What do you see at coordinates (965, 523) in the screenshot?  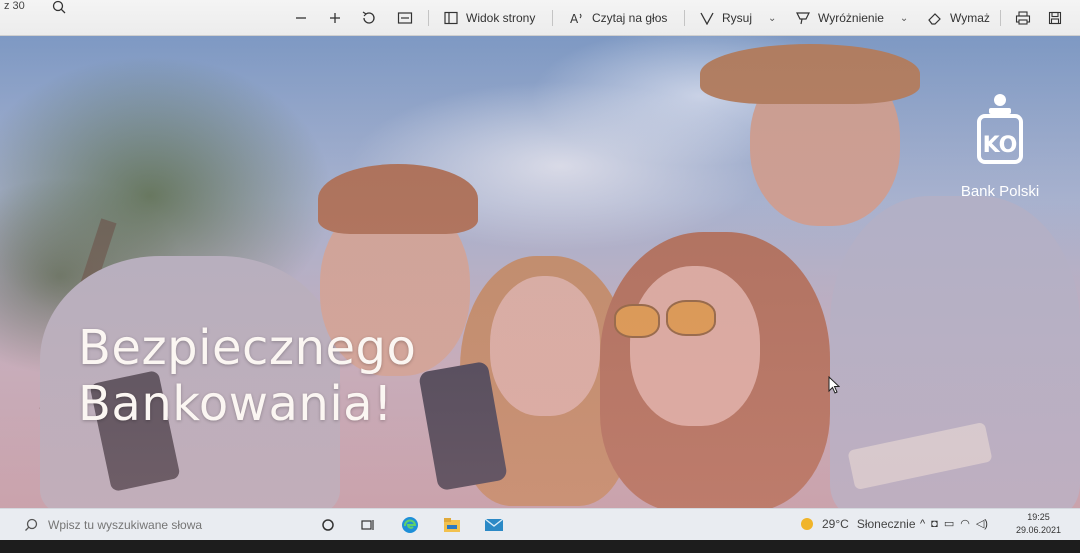 I see `wifi-icon: ◠` at bounding box center [965, 523].